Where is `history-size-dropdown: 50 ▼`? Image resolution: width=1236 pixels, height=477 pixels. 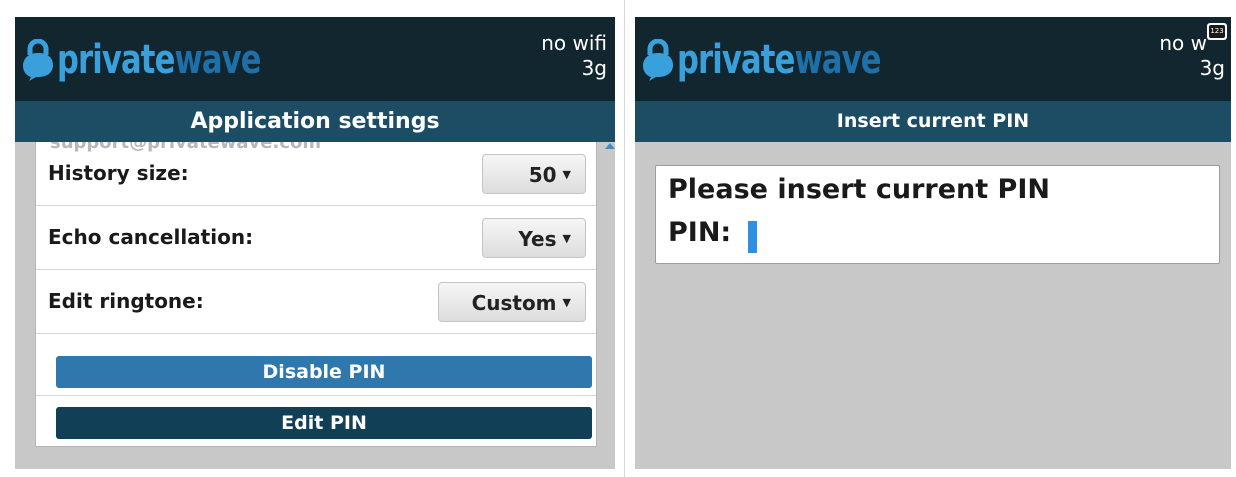
history-size-dropdown: 50 ▼ is located at coordinates (534, 174).